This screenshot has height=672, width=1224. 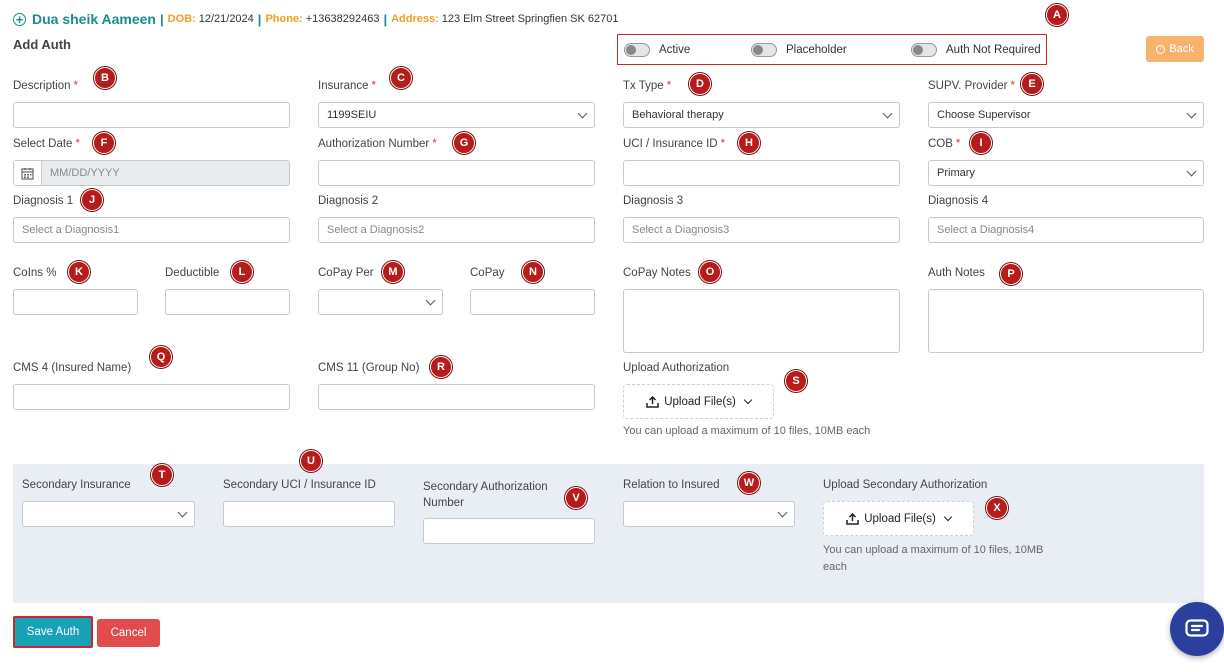 What do you see at coordinates (530, 19) in the screenshot?
I see `address-value: 123 Elm Street Springfien SK 62701` at bounding box center [530, 19].